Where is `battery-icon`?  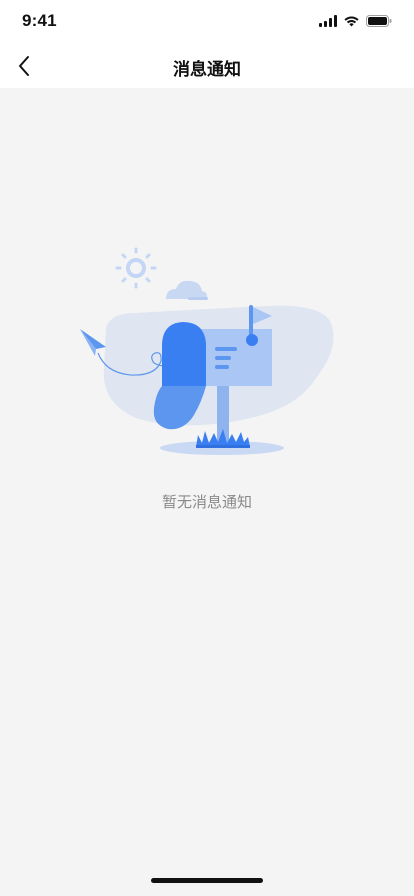
battery-icon is located at coordinates (379, 21).